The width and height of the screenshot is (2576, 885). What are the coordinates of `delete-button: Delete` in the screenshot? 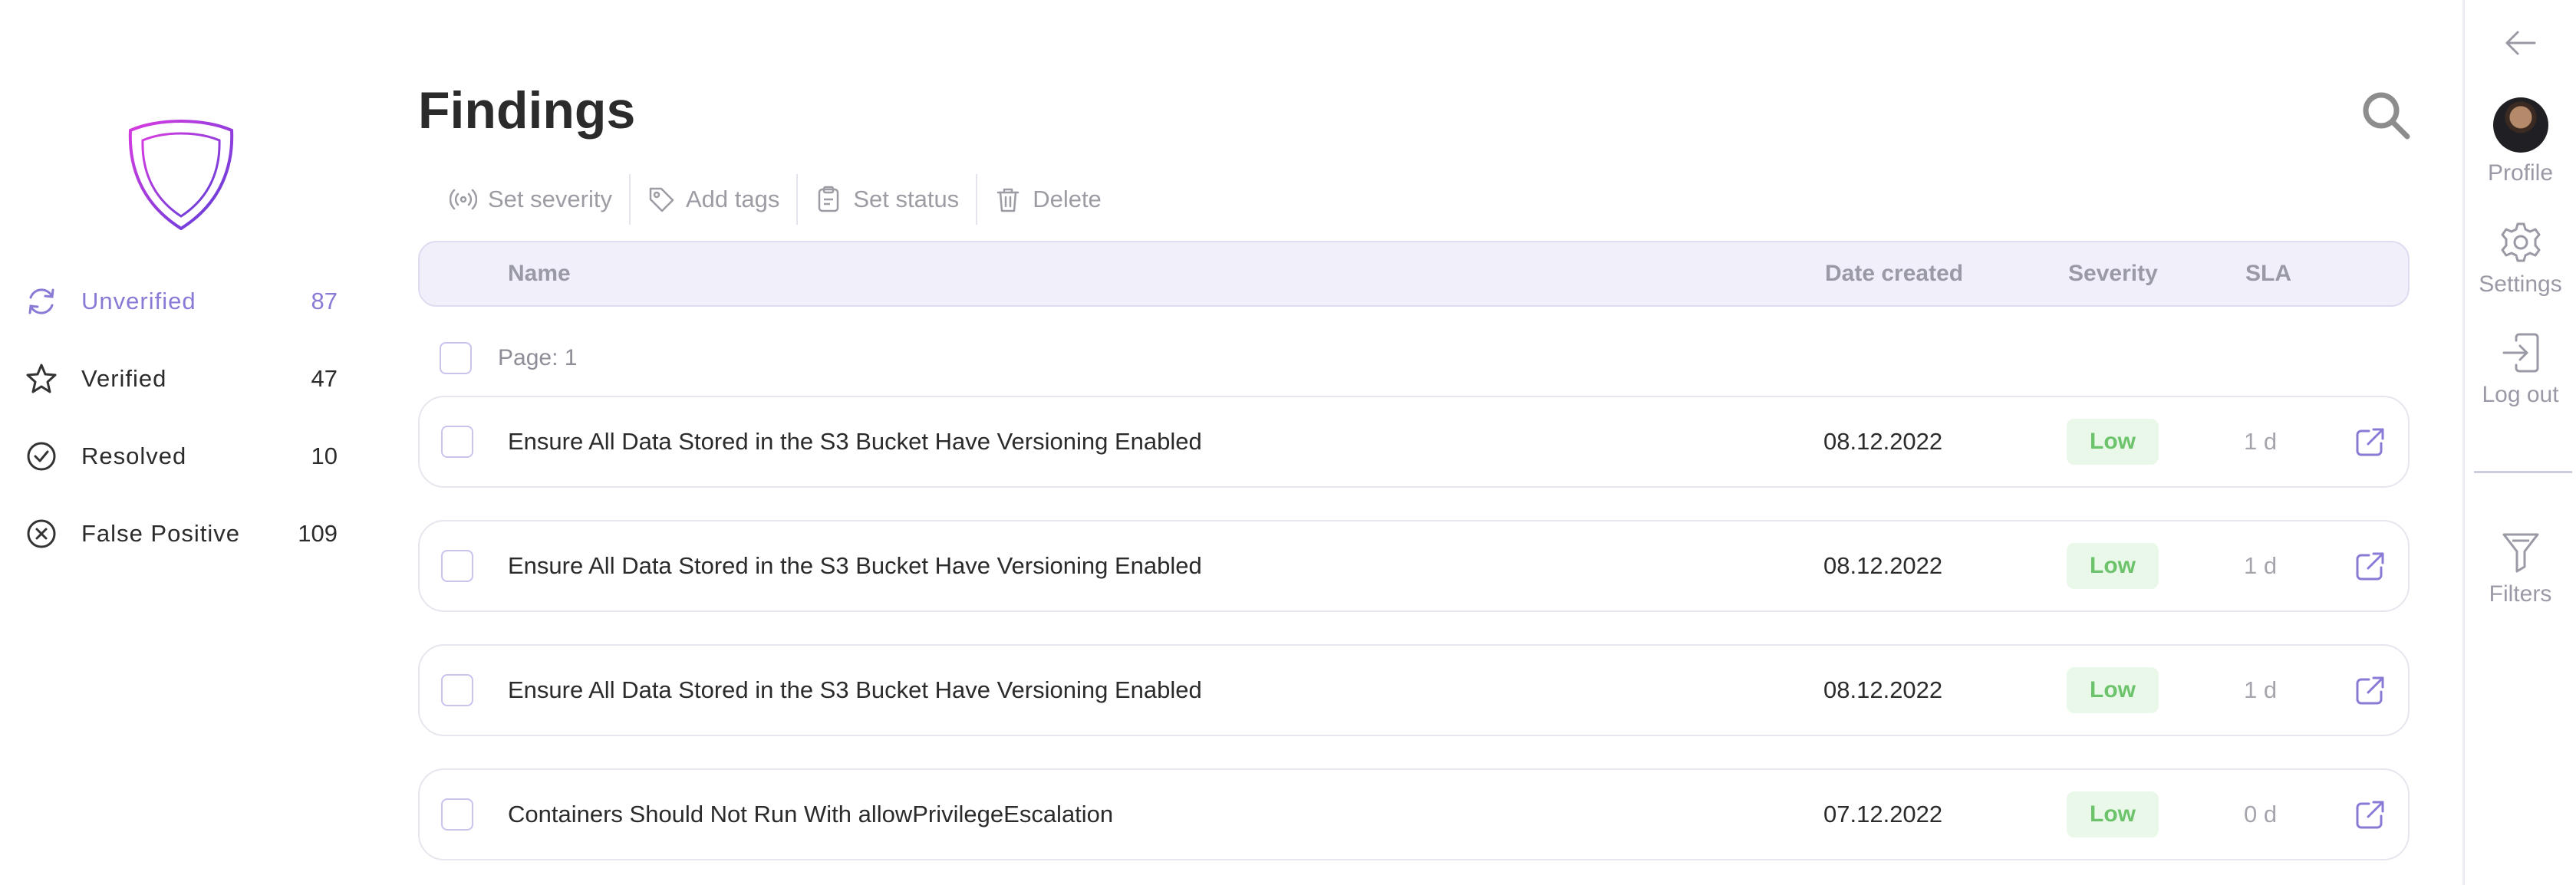 It's located at (1047, 199).